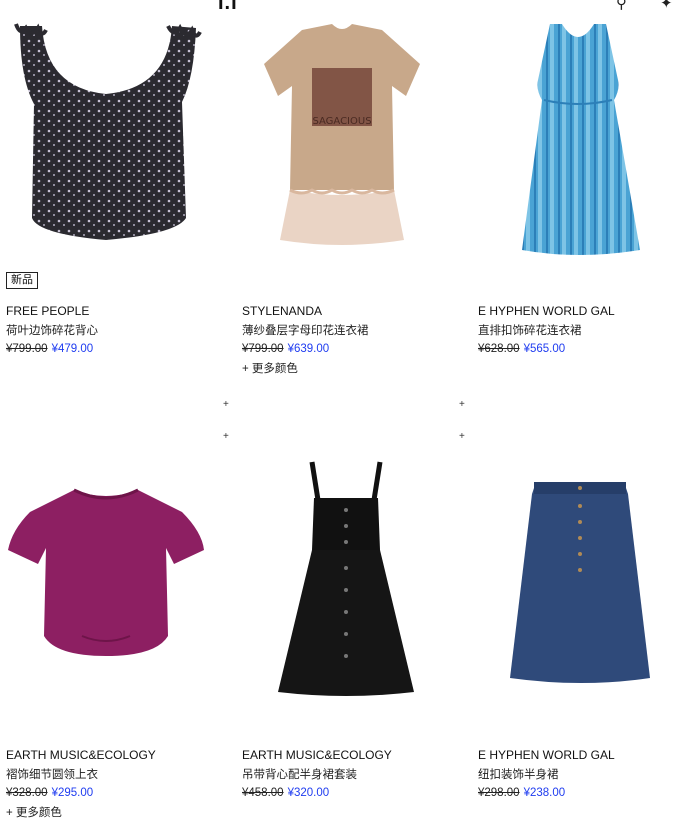 This screenshot has width=674, height=824. Describe the element at coordinates (263, 793) in the screenshot. I see `original-price: ¥458.00` at that location.